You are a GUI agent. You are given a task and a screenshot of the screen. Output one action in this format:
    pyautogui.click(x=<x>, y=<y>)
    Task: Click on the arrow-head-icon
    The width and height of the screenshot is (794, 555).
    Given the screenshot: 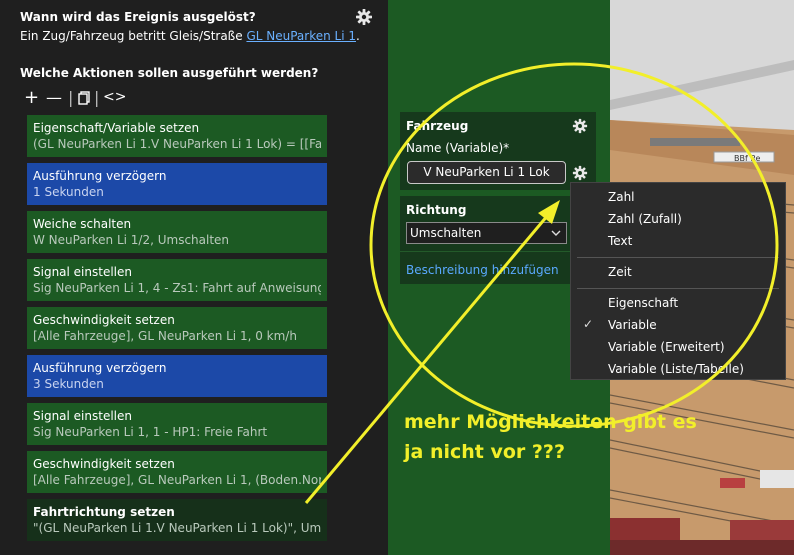 What is the action you would take?
    pyautogui.click(x=549, y=212)
    